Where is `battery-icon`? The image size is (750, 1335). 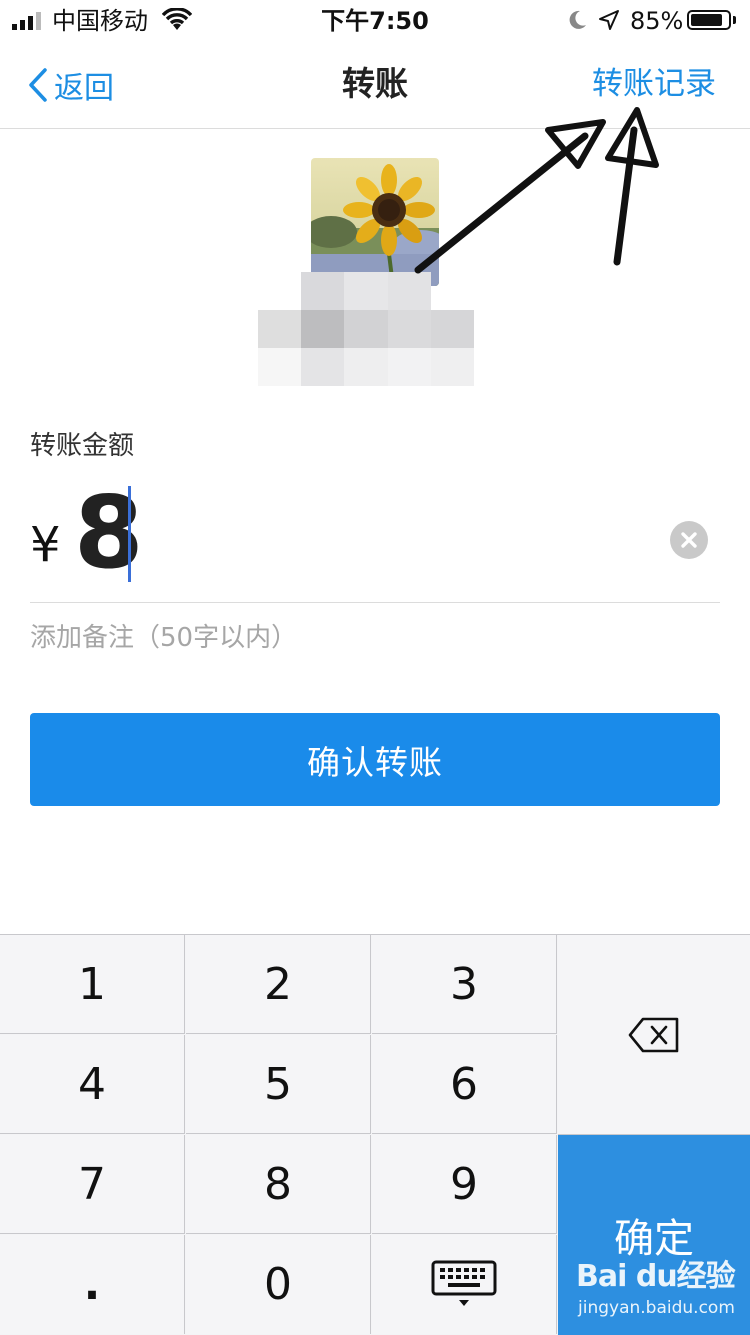
battery-icon is located at coordinates (709, 20).